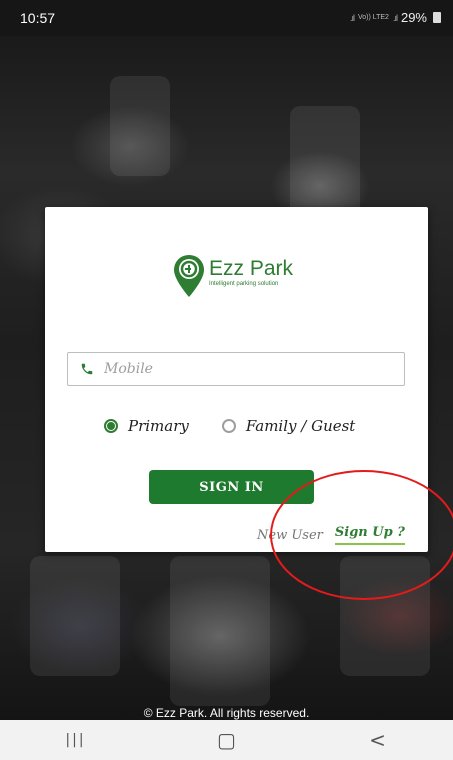  Describe the element at coordinates (244, 369) in the screenshot. I see `mobile-input` at that location.